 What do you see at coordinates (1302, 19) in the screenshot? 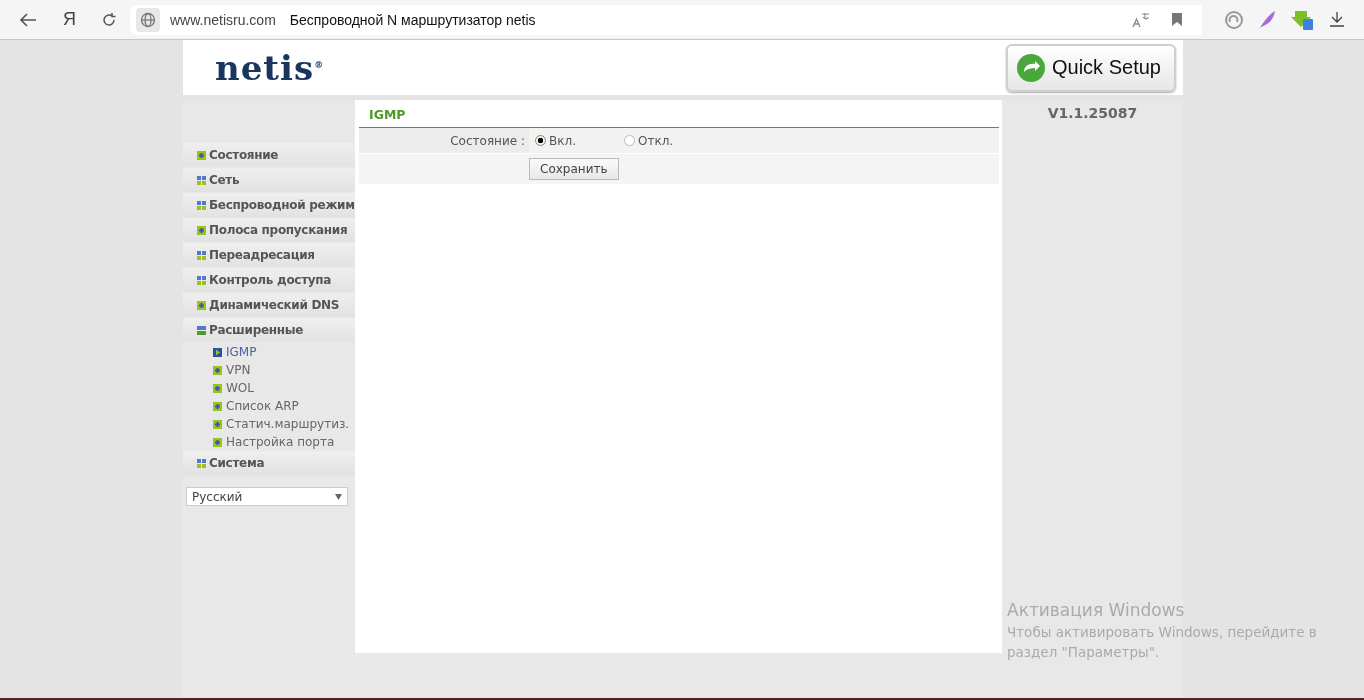
I see `download-badge-icon` at bounding box center [1302, 19].